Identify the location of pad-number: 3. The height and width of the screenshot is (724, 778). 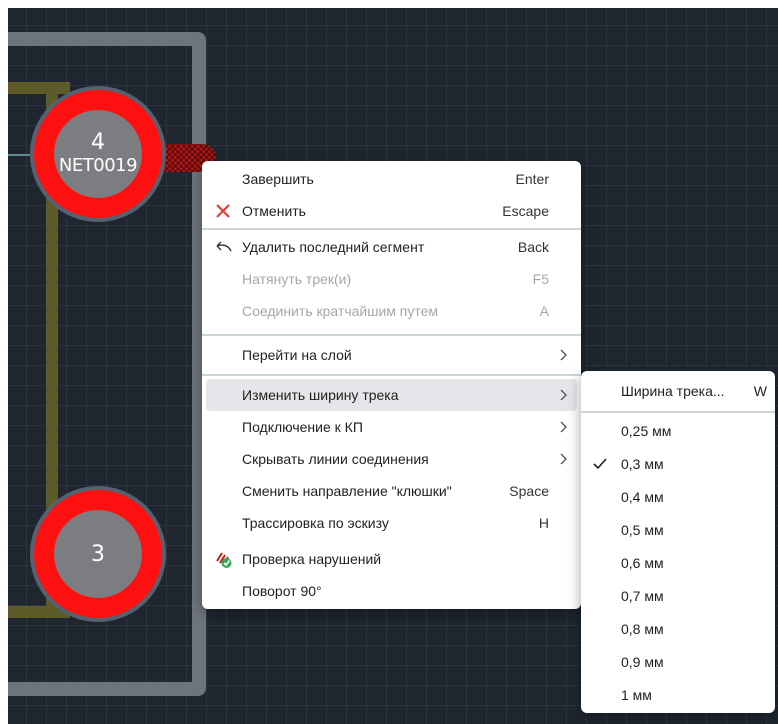
(98, 554).